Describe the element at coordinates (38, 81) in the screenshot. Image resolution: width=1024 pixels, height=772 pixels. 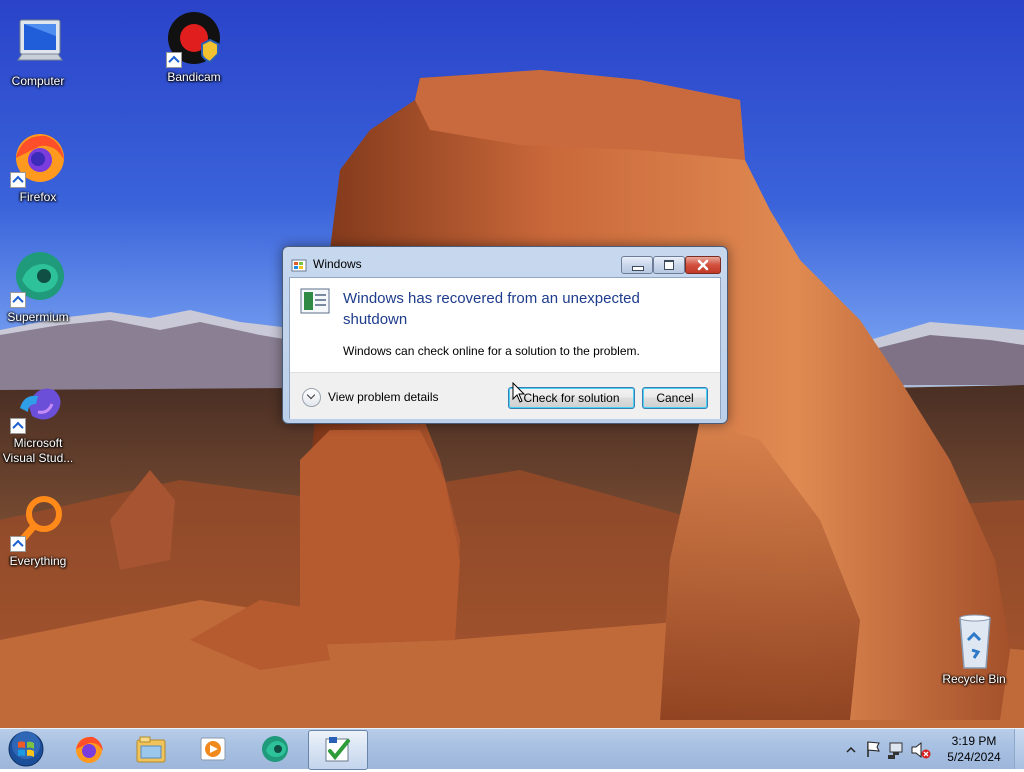
I see `desktop-icon-label: Computer` at that location.